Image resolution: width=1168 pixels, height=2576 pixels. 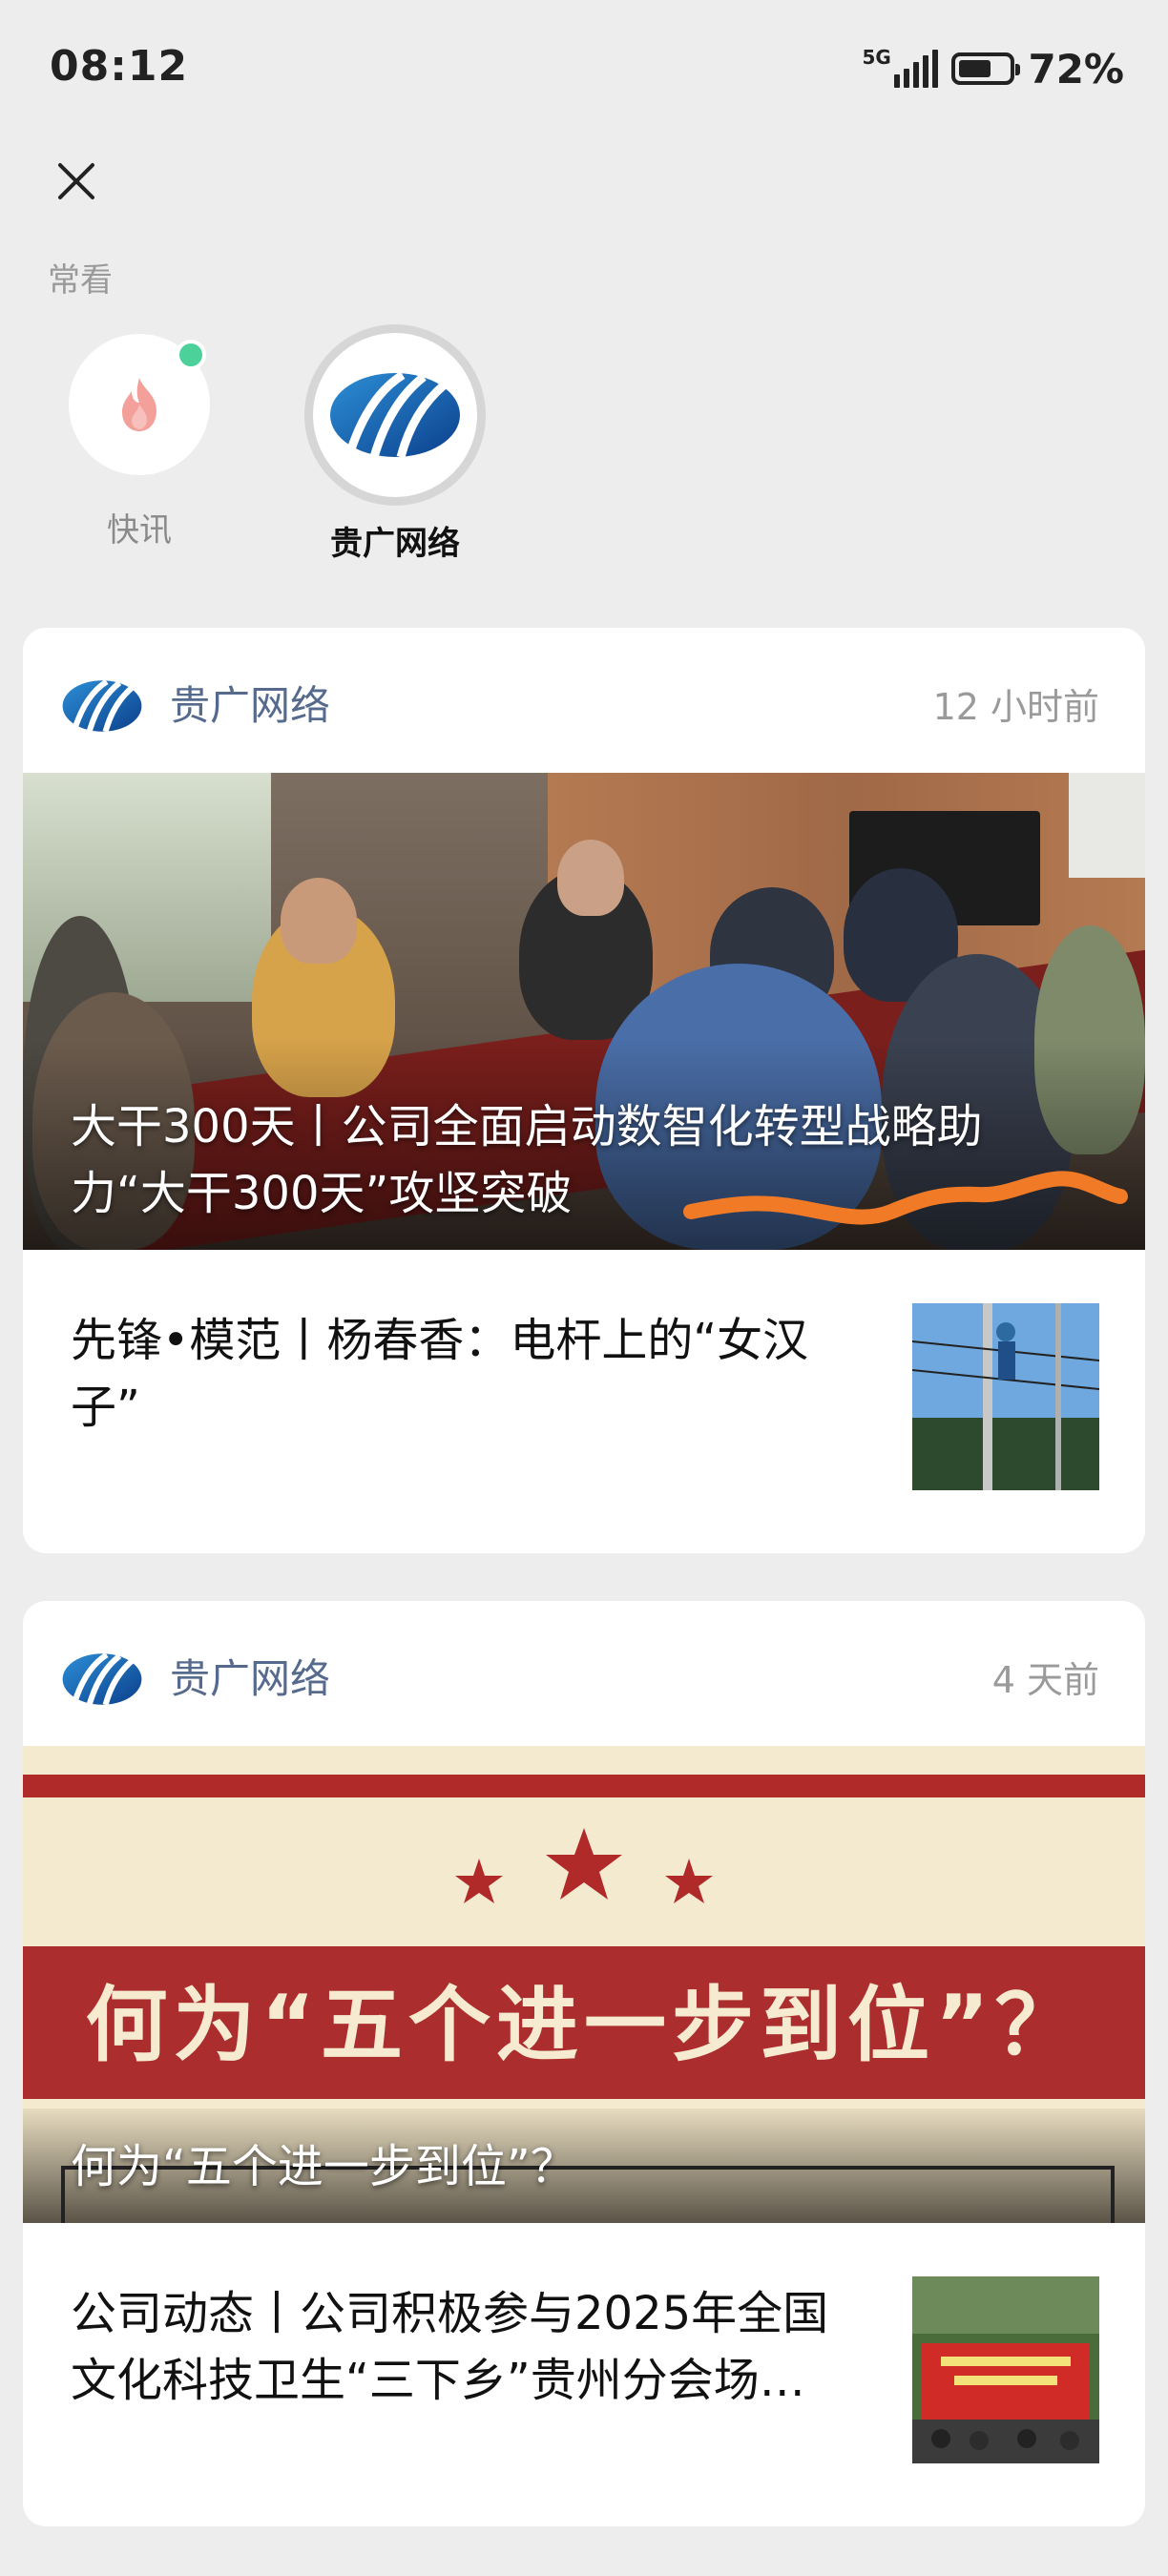 I want to click on status-time: 08:12, so click(x=119, y=66).